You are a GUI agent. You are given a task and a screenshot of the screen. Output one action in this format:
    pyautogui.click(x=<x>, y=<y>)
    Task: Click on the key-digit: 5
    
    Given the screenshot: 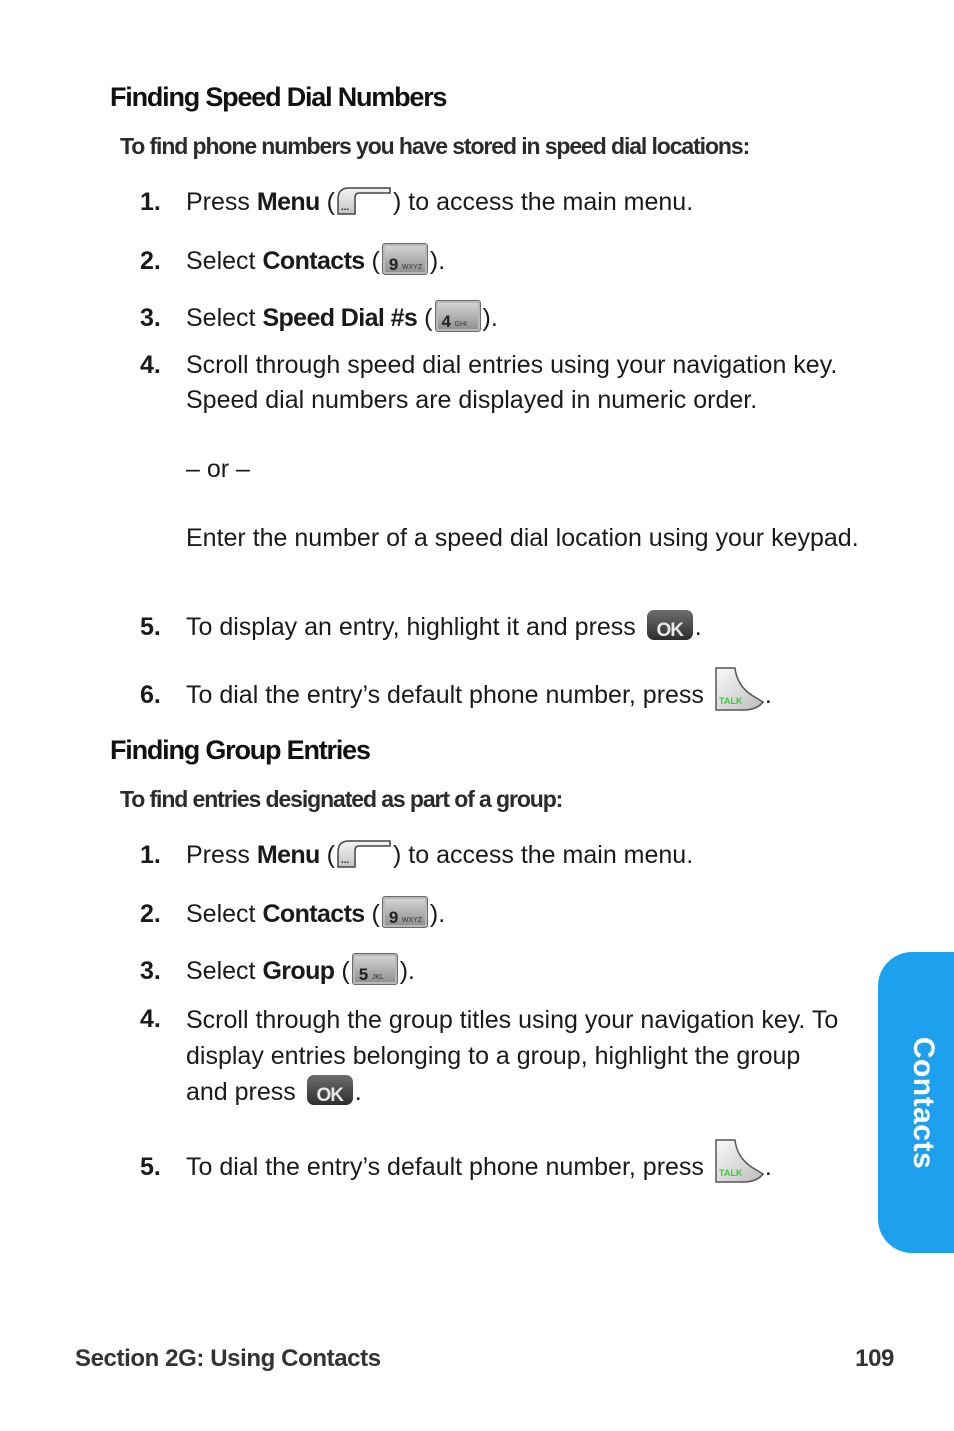 What is the action you would take?
    pyautogui.click(x=363, y=975)
    